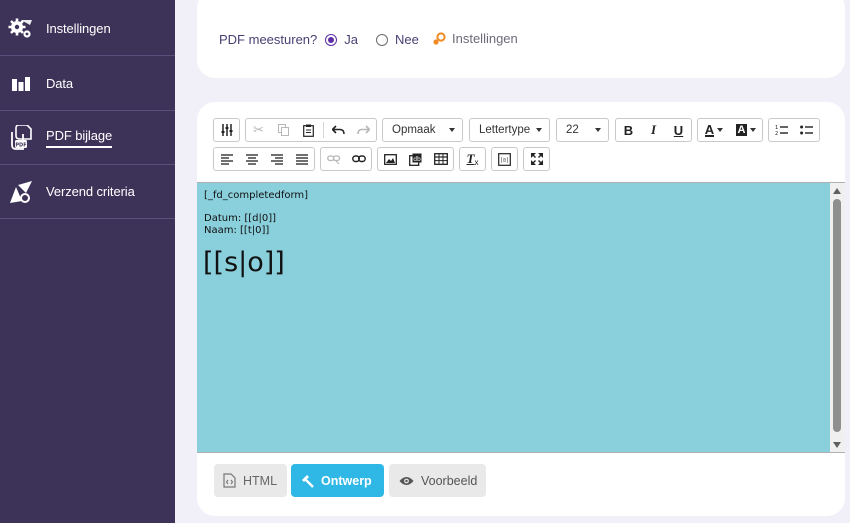 The image size is (850, 523). What do you see at coordinates (229, 480) in the screenshot?
I see `code-file-icon` at bounding box center [229, 480].